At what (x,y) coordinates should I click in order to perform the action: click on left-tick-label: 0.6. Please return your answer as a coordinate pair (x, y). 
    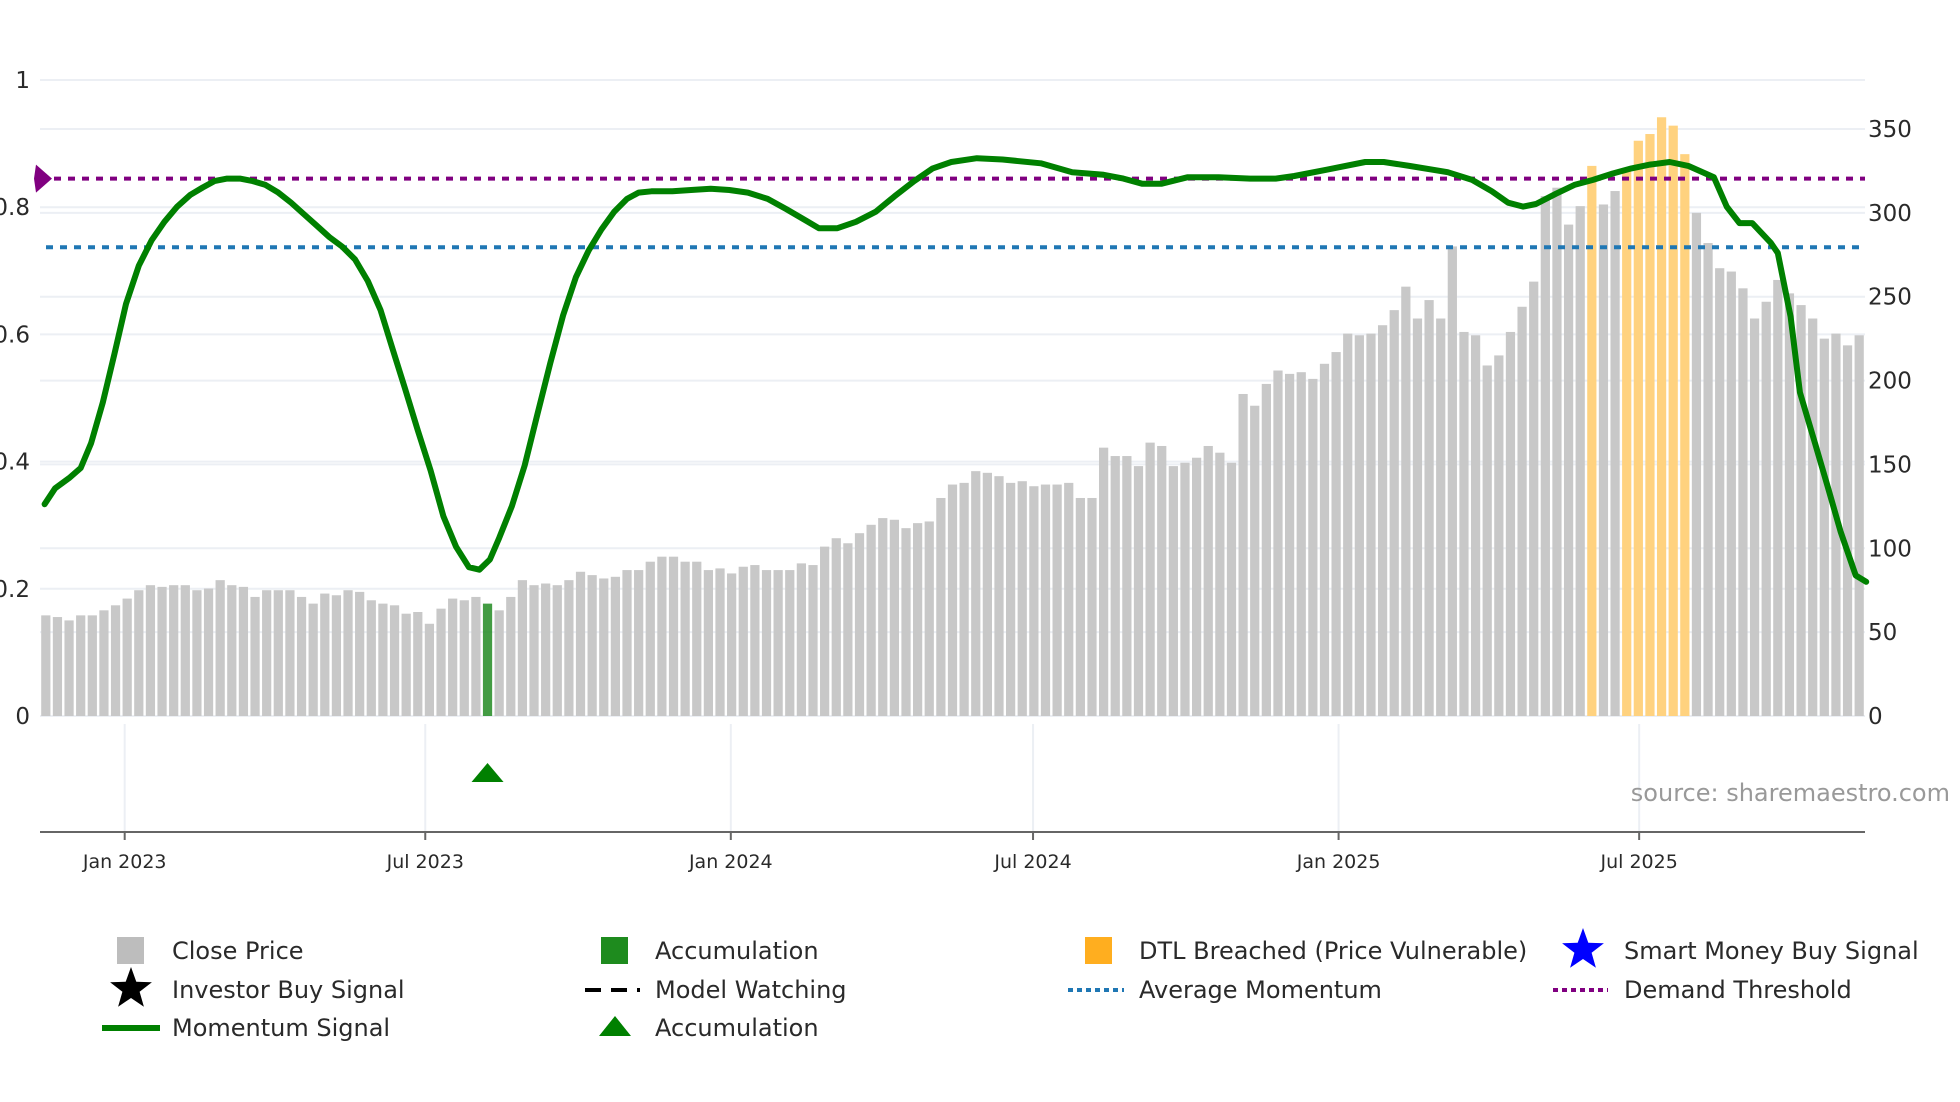
    Looking at the image, I should click on (15, 335).